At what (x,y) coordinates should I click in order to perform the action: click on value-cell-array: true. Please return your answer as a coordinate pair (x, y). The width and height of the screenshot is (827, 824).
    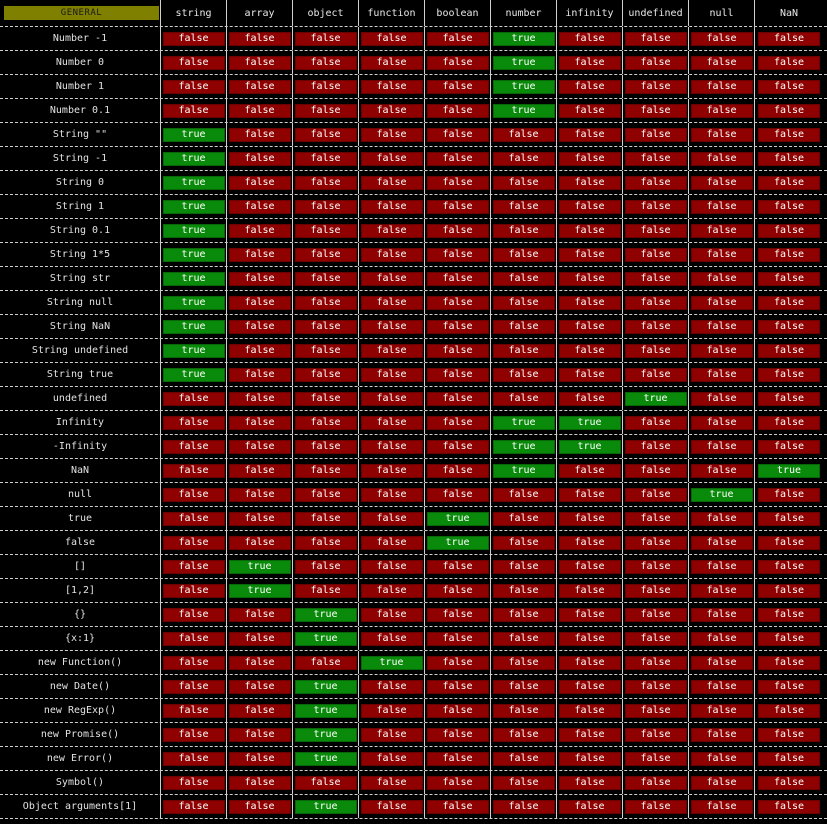
    Looking at the image, I should click on (259, 566).